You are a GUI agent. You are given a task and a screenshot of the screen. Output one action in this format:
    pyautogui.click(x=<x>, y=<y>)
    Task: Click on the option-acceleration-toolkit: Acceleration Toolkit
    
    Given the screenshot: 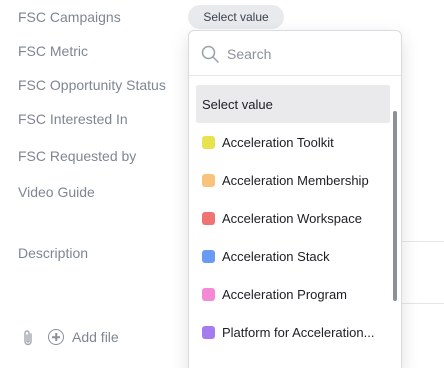 What is the action you would take?
    pyautogui.click(x=293, y=142)
    